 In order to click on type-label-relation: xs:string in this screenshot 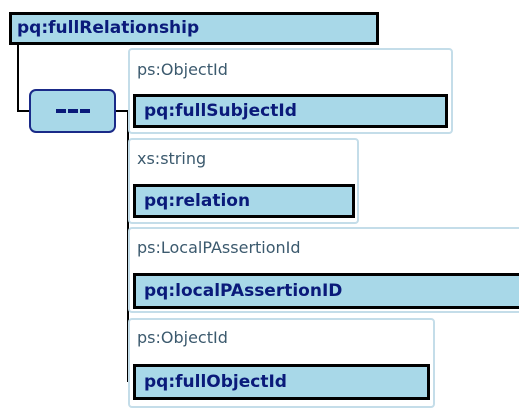, I will do `click(172, 158)`.